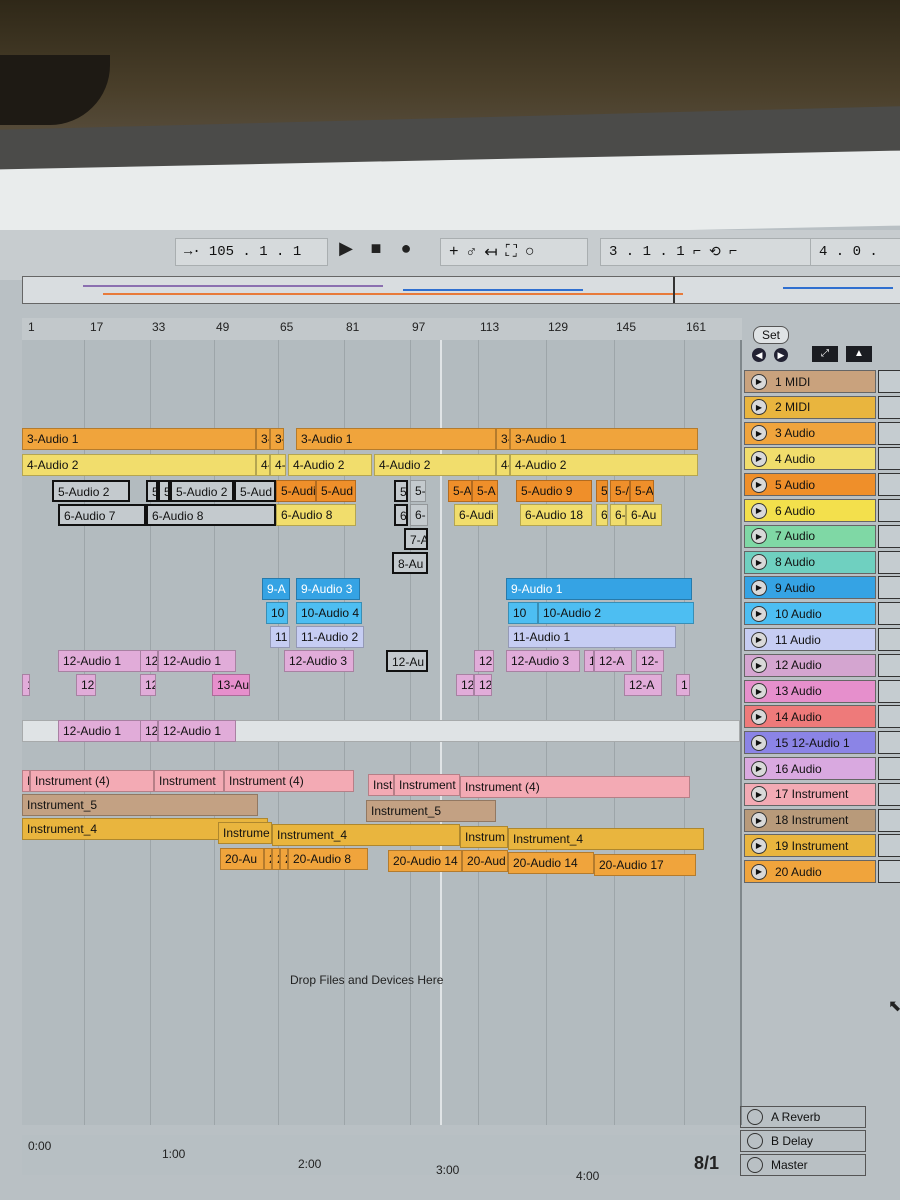 Image resolution: width=900 pixels, height=1200 pixels. I want to click on clip: I, so click(26, 781).